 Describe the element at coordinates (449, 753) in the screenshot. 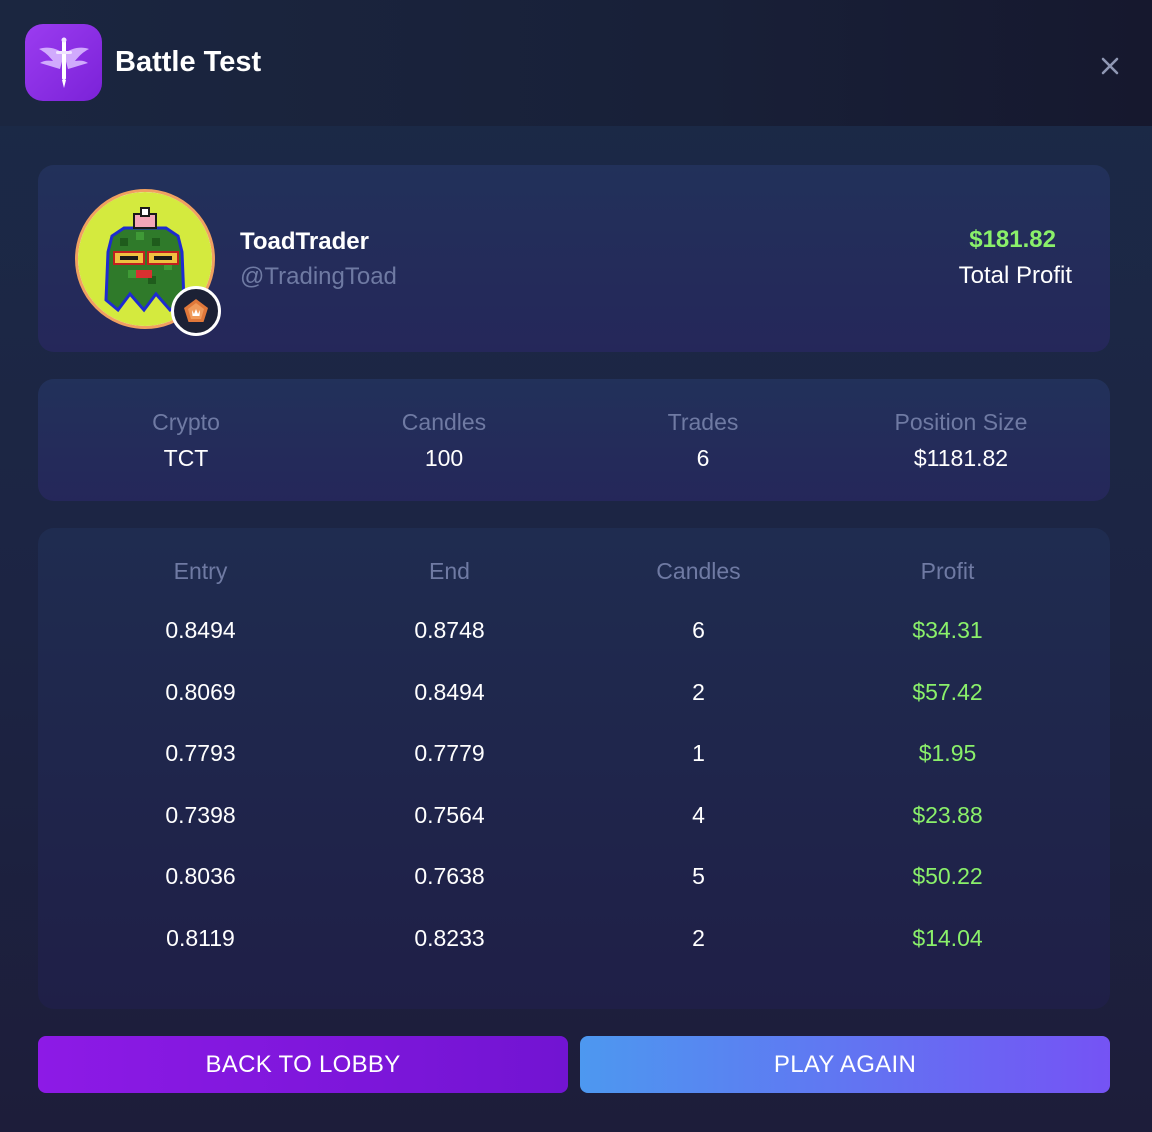

I see `trade-end: 0.7779` at that location.